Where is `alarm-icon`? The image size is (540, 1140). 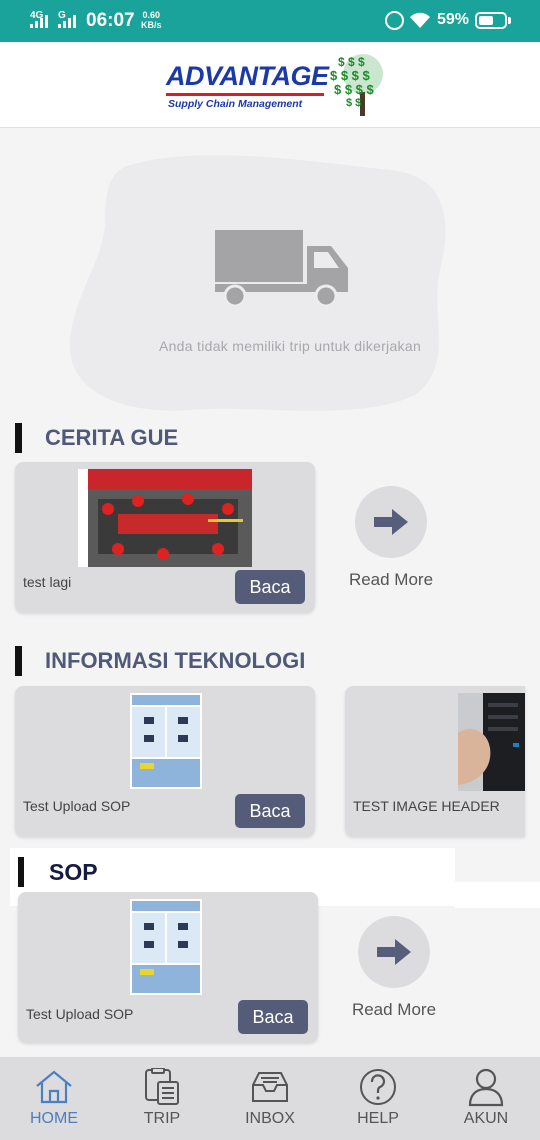
alarm-icon is located at coordinates (394, 20).